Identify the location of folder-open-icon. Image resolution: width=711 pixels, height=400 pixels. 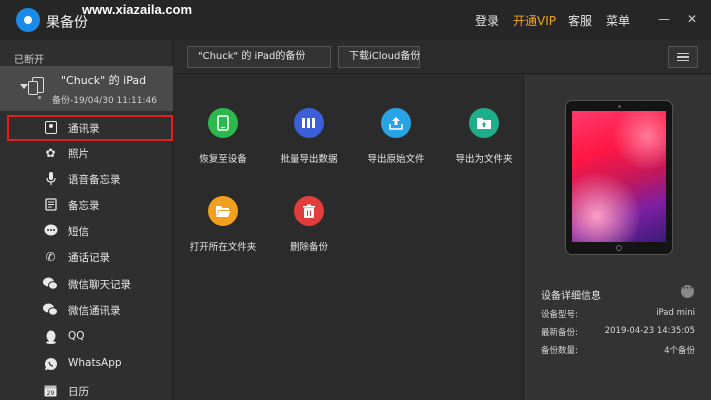
(223, 211).